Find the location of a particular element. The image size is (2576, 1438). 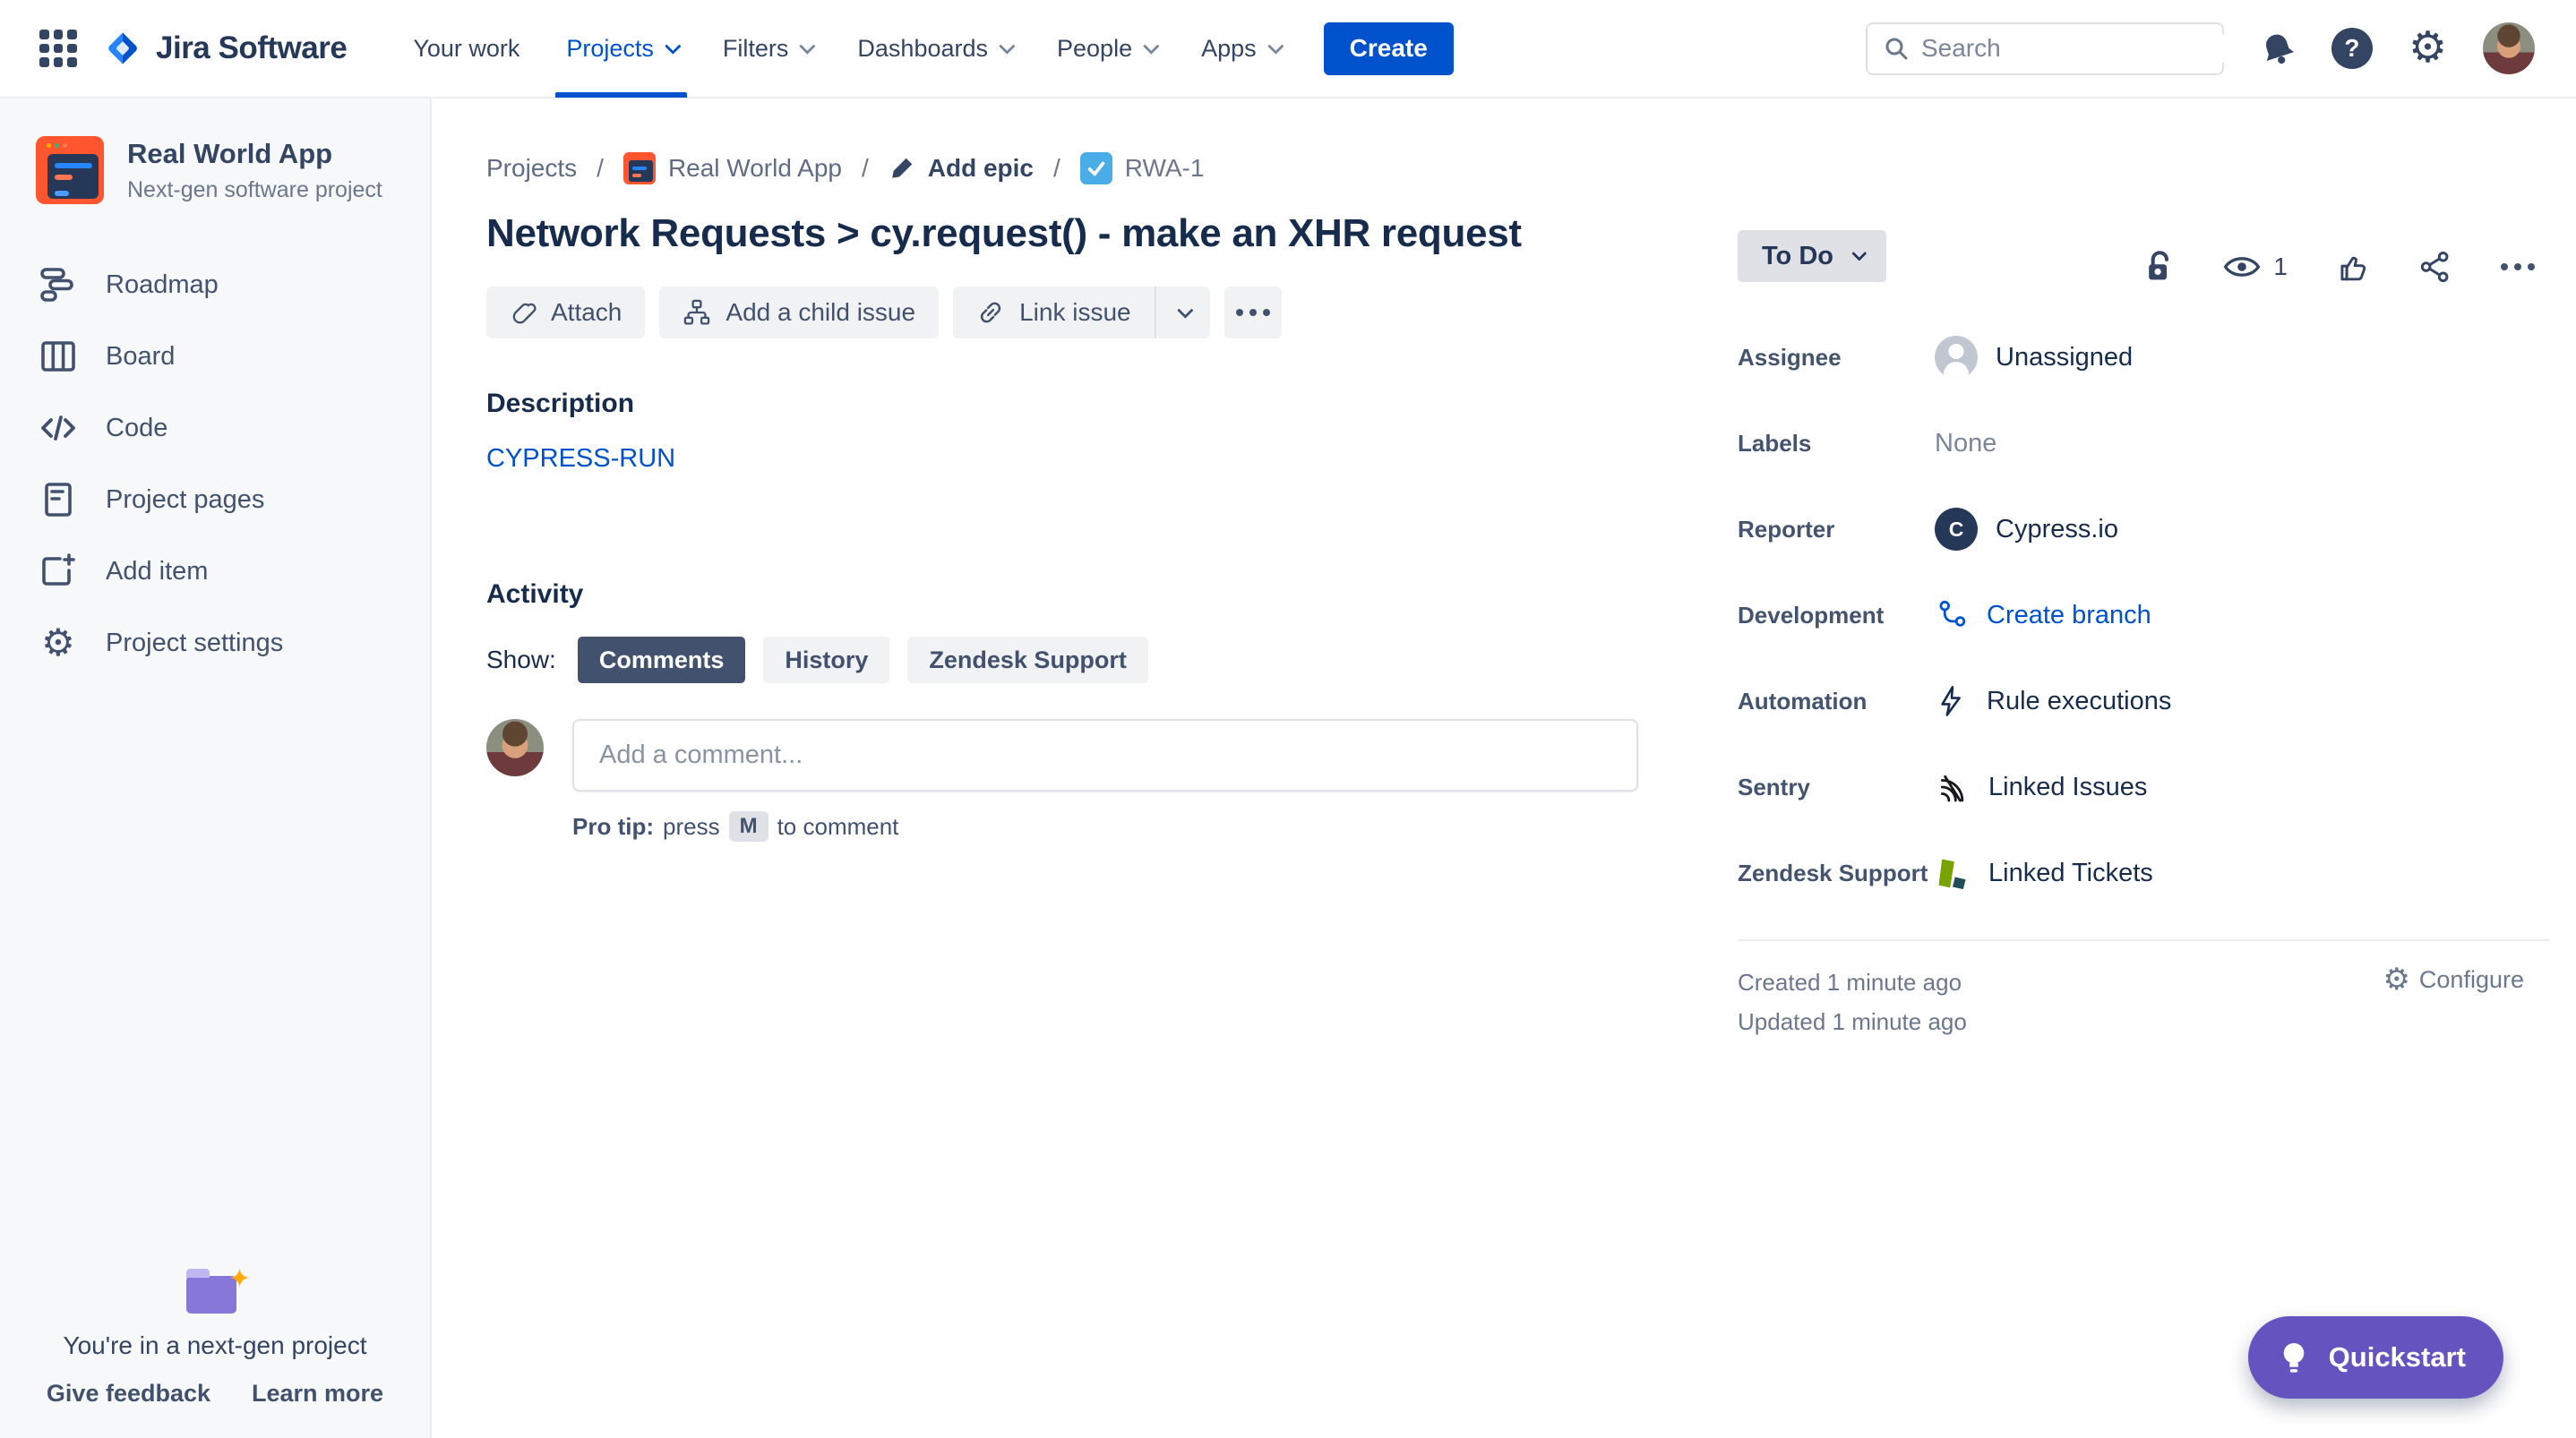

field-assignee: Assignee Unassigned is located at coordinates (2143, 357).